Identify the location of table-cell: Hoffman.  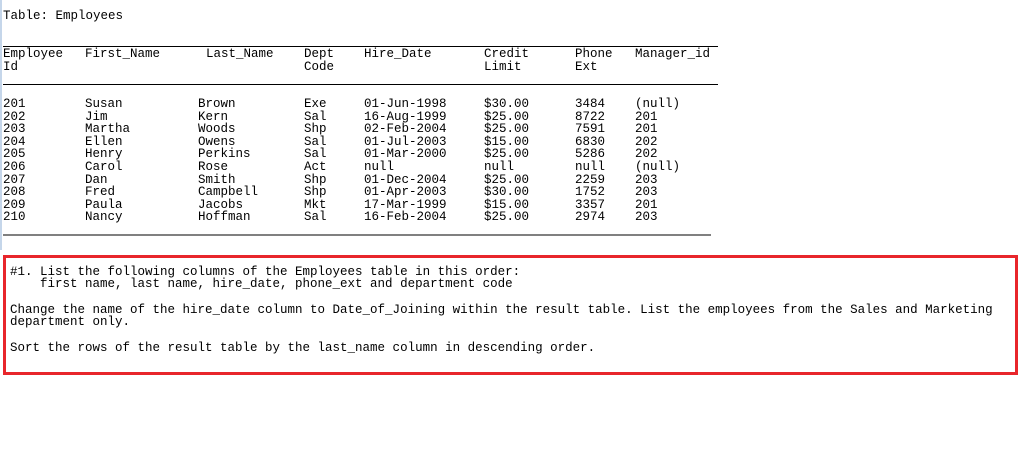
(224, 217).